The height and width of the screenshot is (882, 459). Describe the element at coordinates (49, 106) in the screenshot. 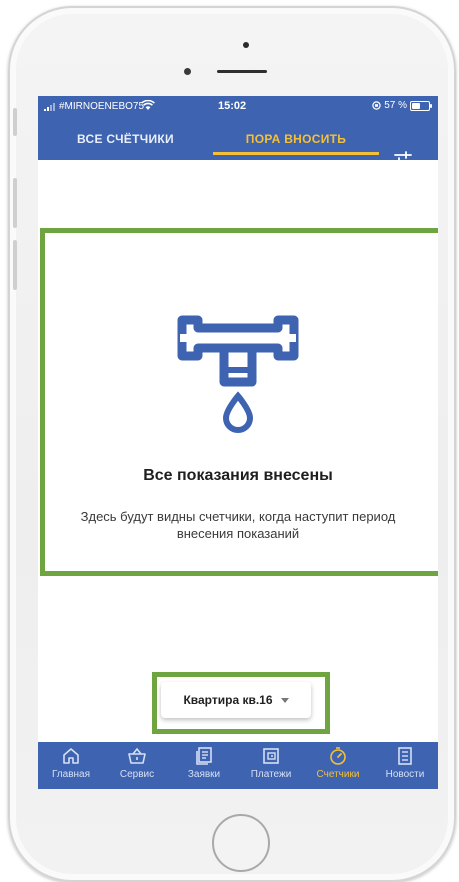

I see `signal-icon` at that location.